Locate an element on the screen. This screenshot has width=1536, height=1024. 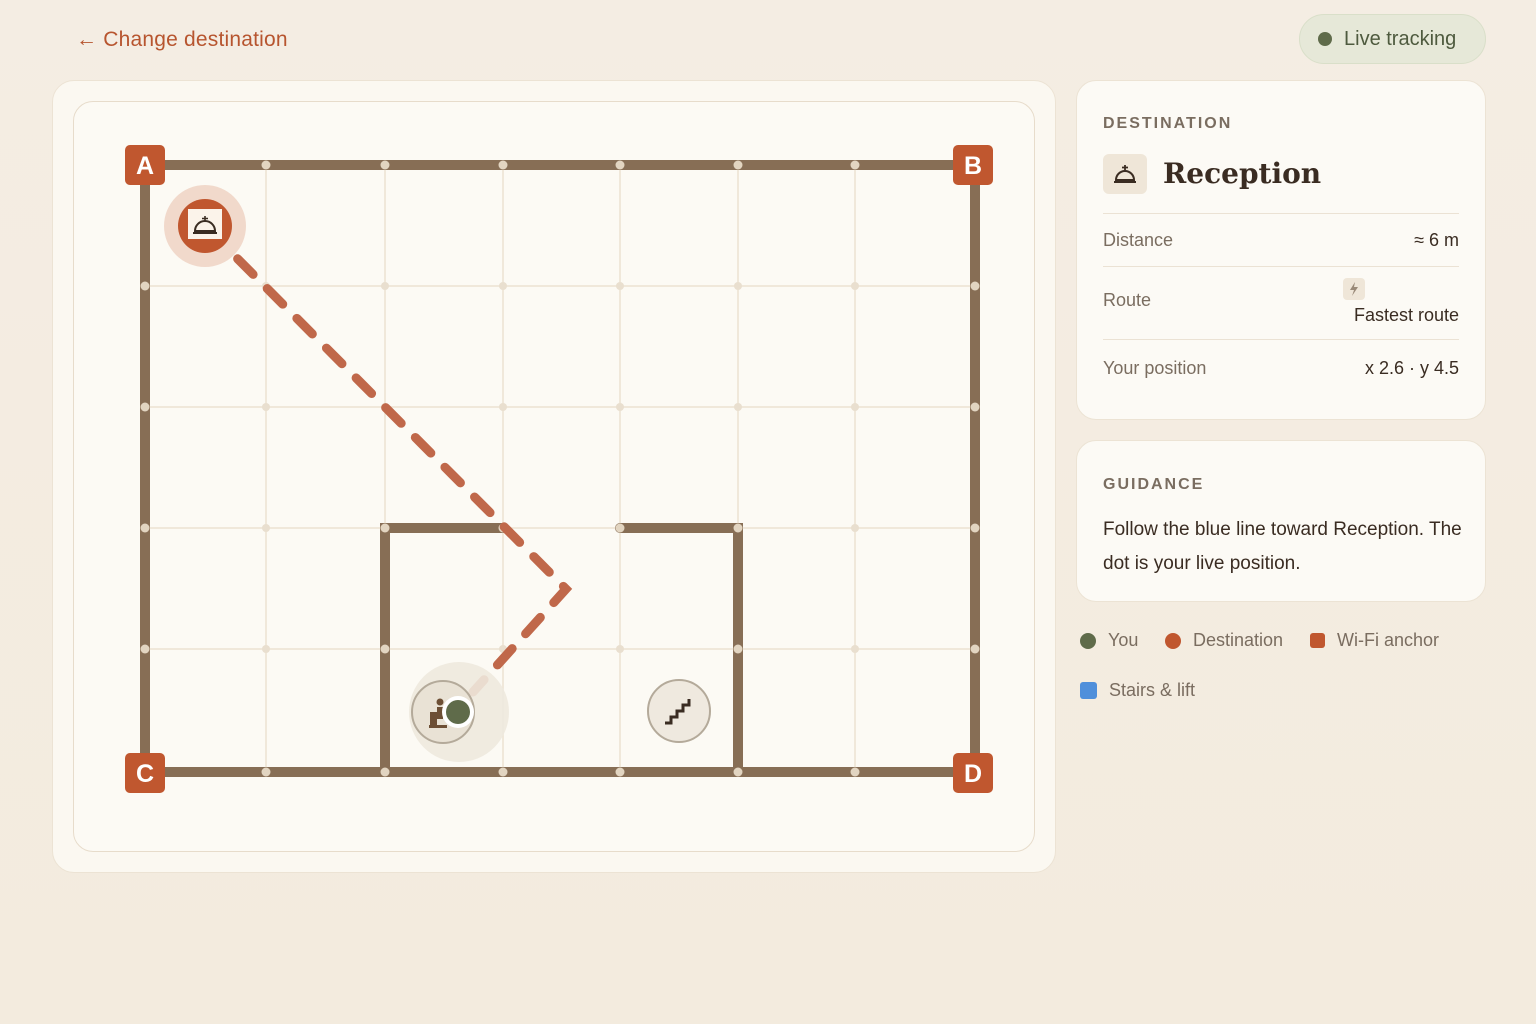
anchor-c: C is located at coordinates (145, 773).